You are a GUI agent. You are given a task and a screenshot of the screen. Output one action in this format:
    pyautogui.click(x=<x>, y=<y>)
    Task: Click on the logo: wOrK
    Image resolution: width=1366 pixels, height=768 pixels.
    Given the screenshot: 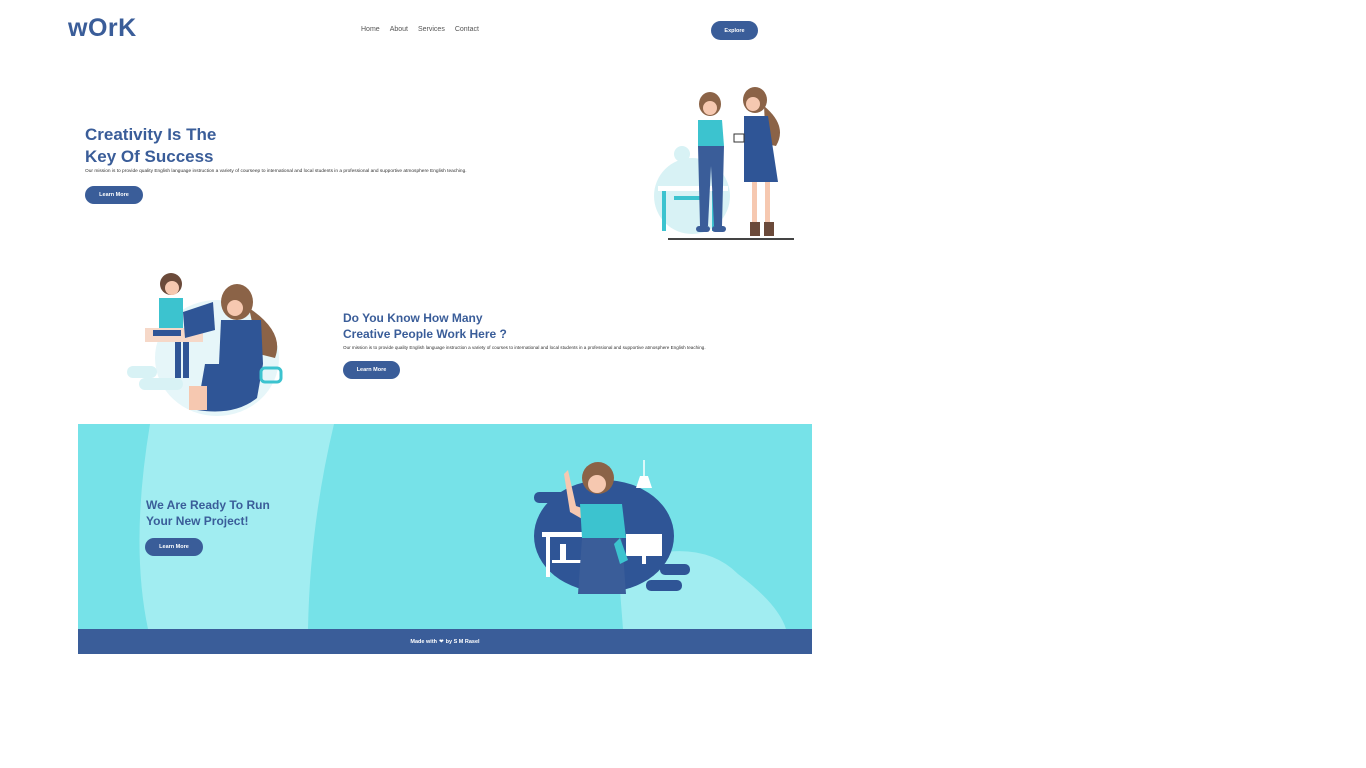 What is the action you would take?
    pyautogui.click(x=102, y=28)
    